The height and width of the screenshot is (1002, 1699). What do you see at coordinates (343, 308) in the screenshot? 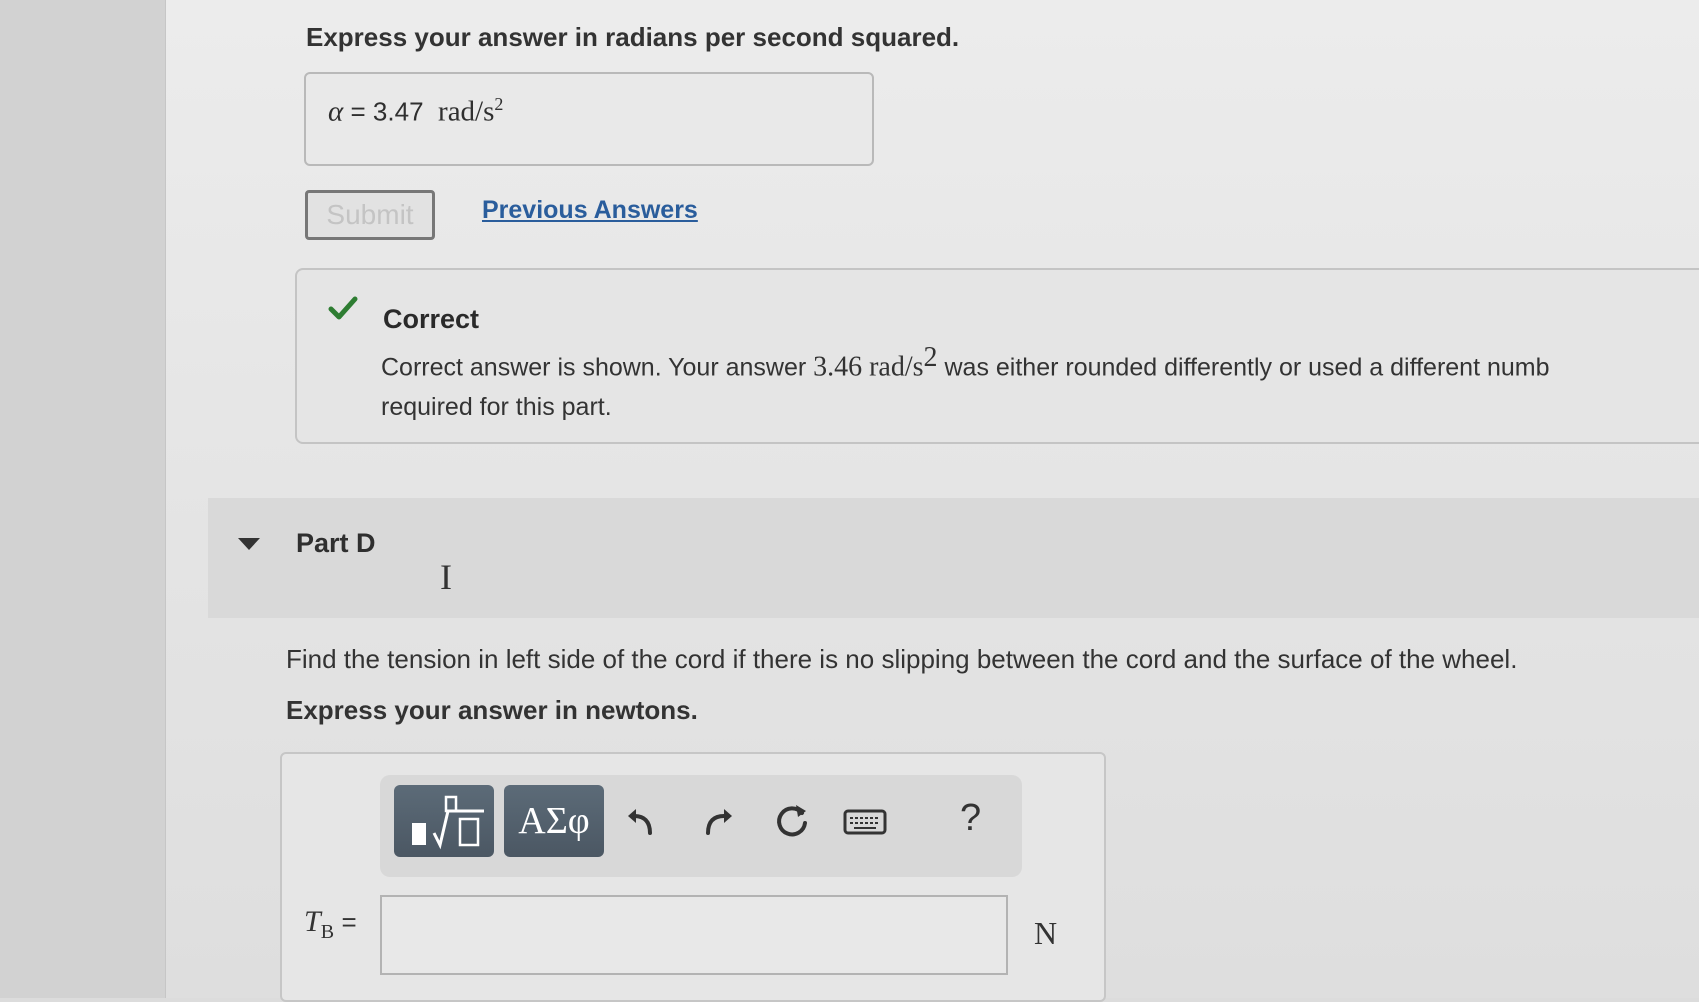
I see `check-icon` at bounding box center [343, 308].